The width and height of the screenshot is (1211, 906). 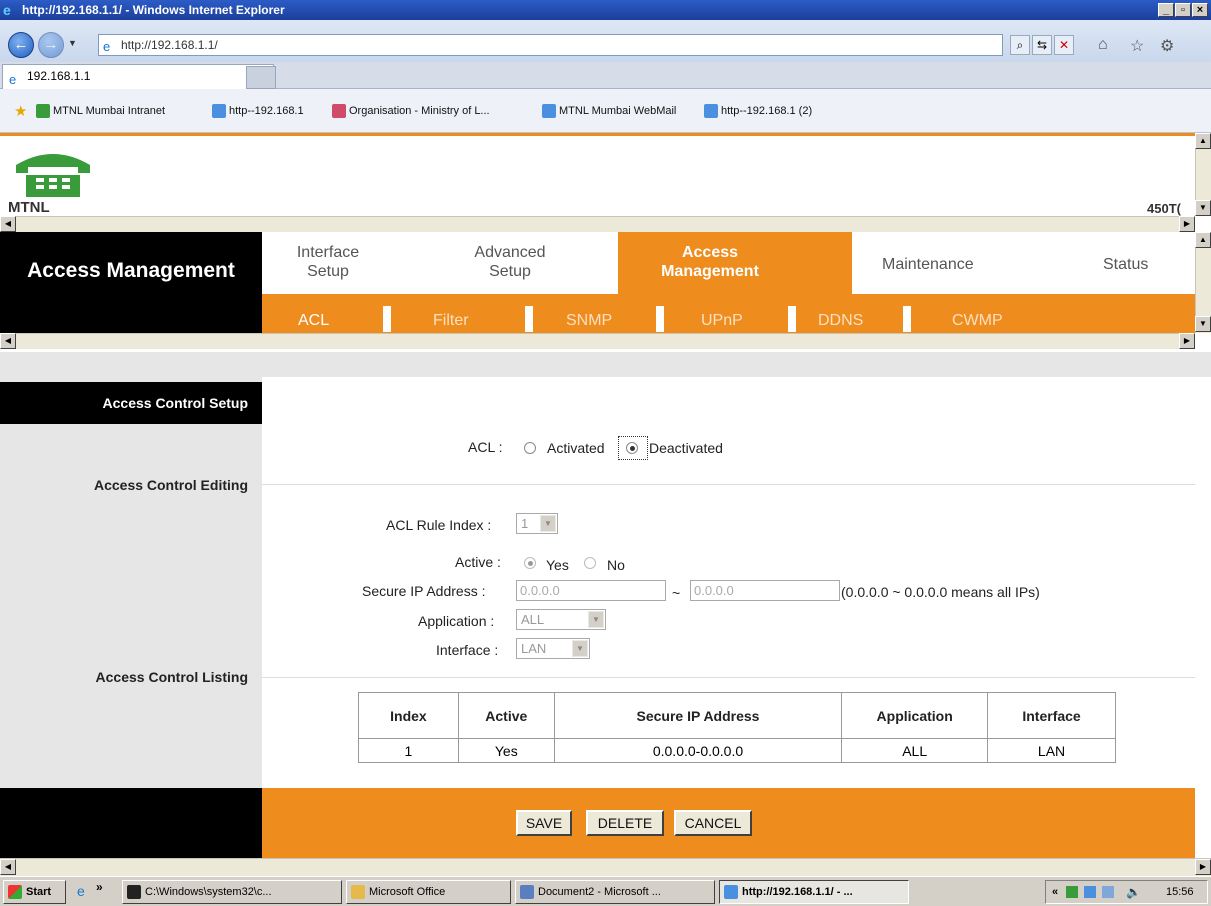 I want to click on favorites-star-icon: ☆, so click(x=1137, y=46).